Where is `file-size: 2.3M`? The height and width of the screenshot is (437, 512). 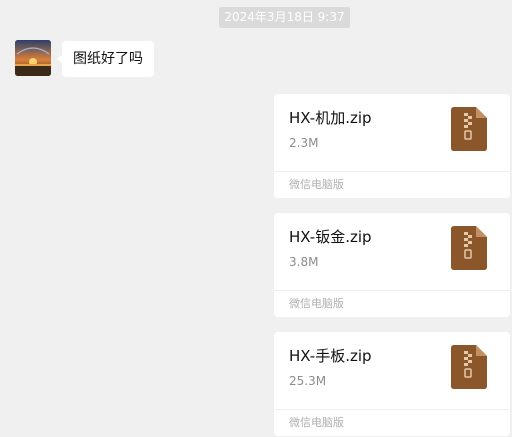
file-size: 2.3M is located at coordinates (304, 143).